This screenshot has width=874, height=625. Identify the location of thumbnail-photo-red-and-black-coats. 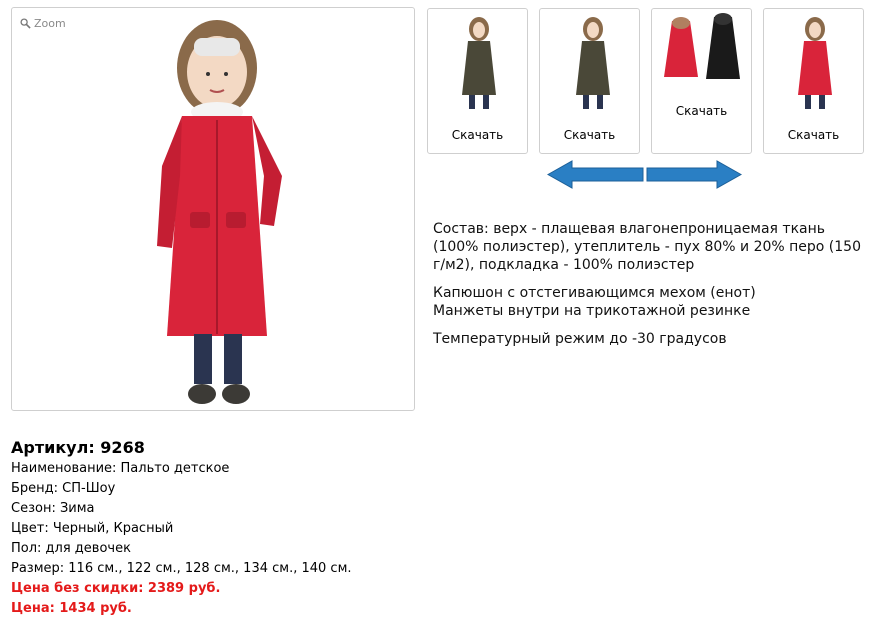
(701, 63).